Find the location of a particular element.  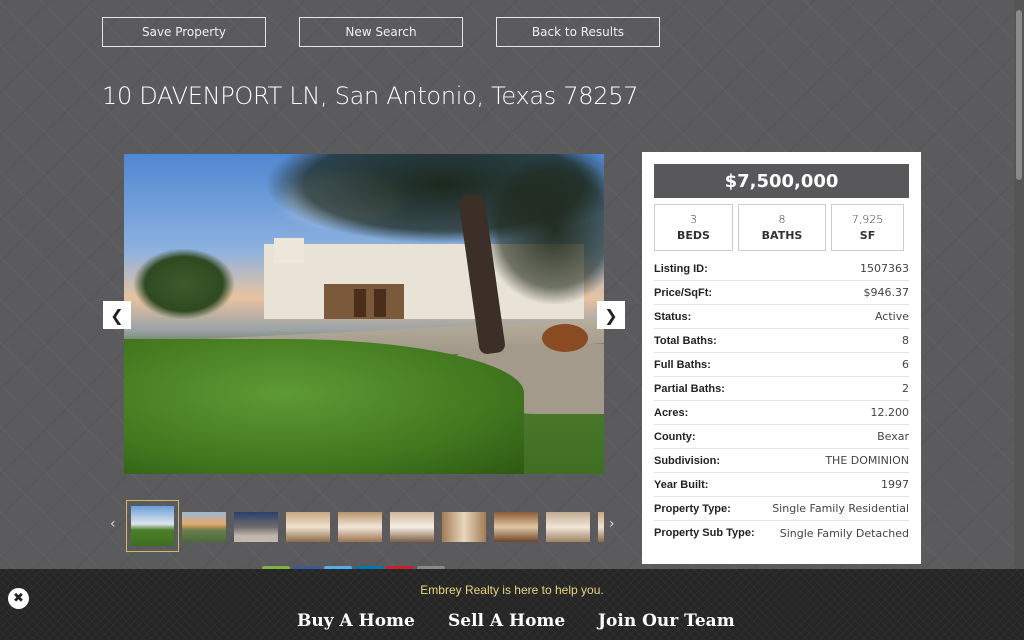

detail-key: Listing ID: is located at coordinates (681, 268).